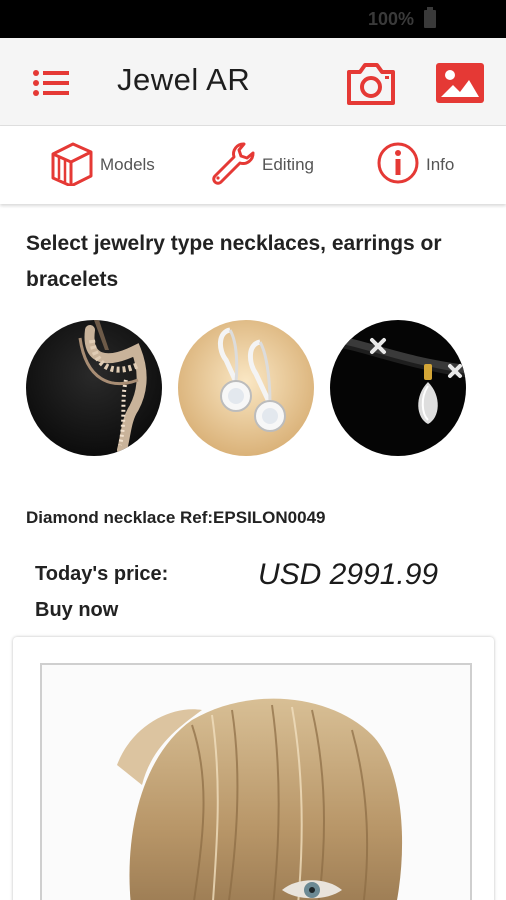  I want to click on price-value: USD 2991.99, so click(348, 574).